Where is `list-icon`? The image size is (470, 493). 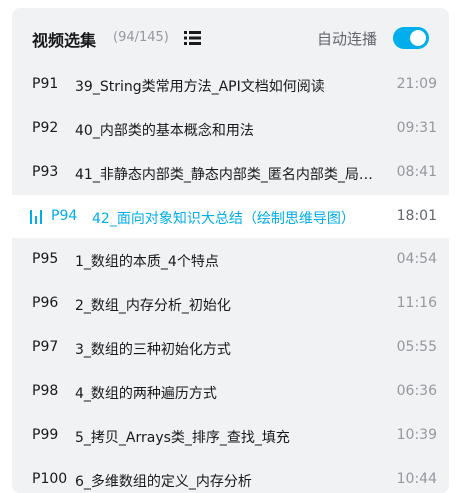
list-icon is located at coordinates (193, 37).